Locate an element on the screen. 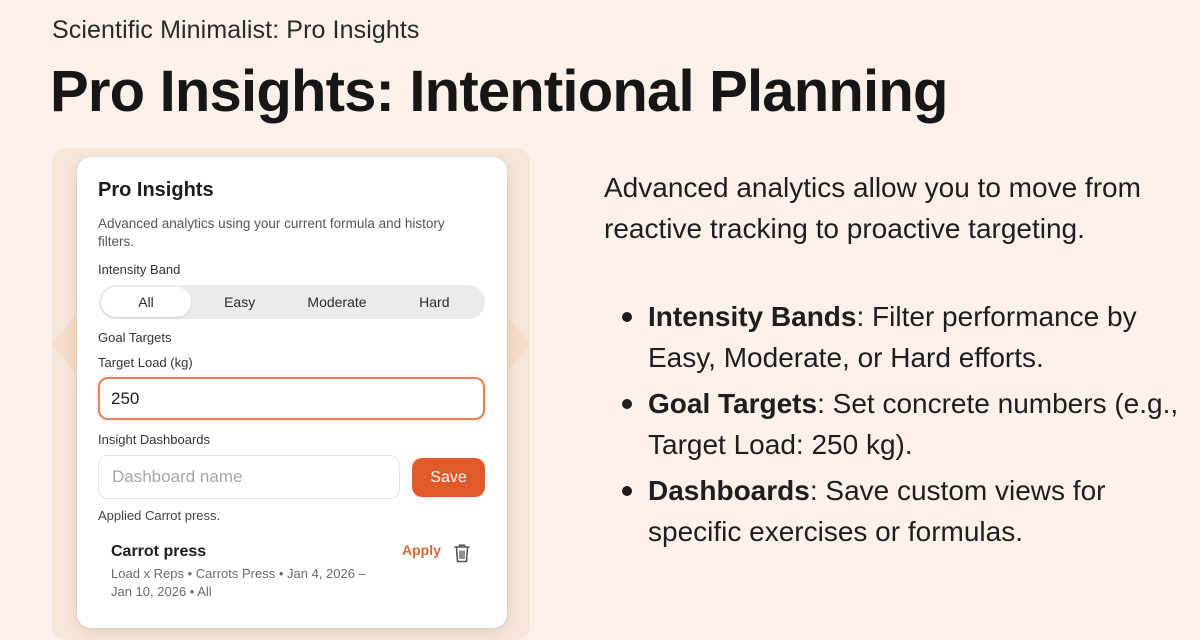 The width and height of the screenshot is (1200, 640). feature-term: Intensity Bands is located at coordinates (752, 316).